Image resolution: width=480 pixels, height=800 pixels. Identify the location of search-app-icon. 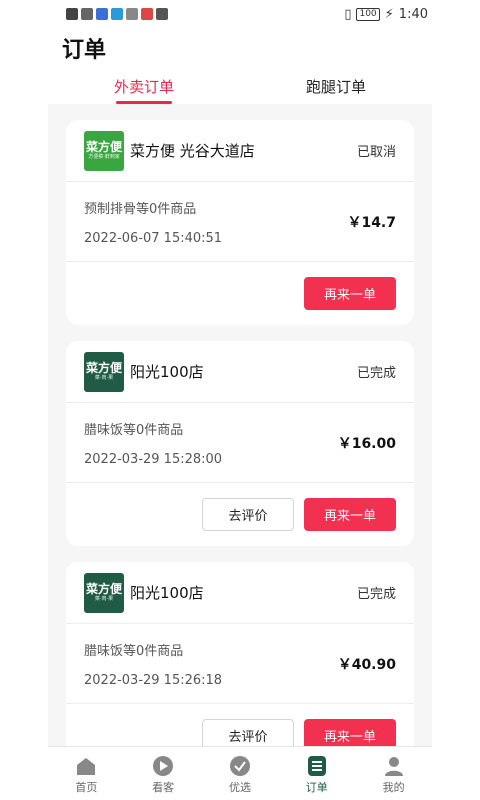
(117, 14).